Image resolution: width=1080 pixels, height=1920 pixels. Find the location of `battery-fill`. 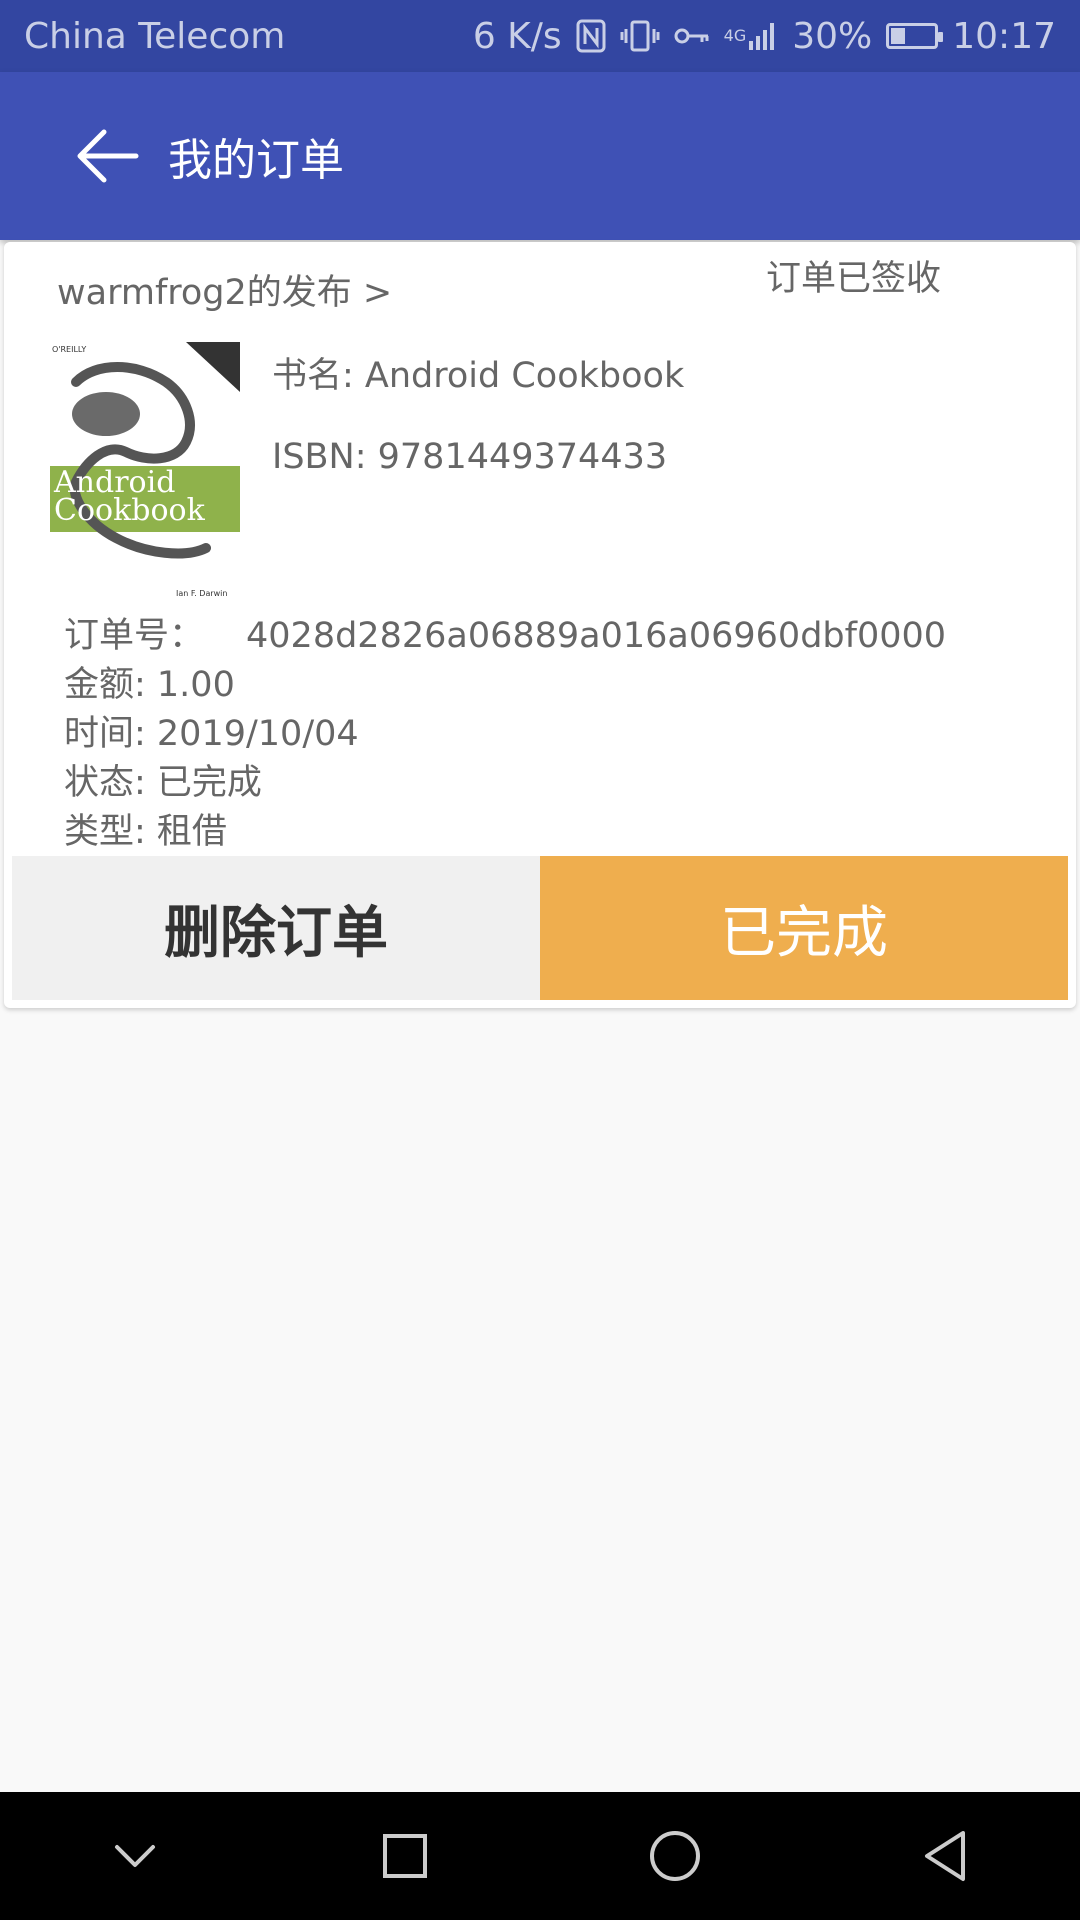

battery-fill is located at coordinates (898, 36).